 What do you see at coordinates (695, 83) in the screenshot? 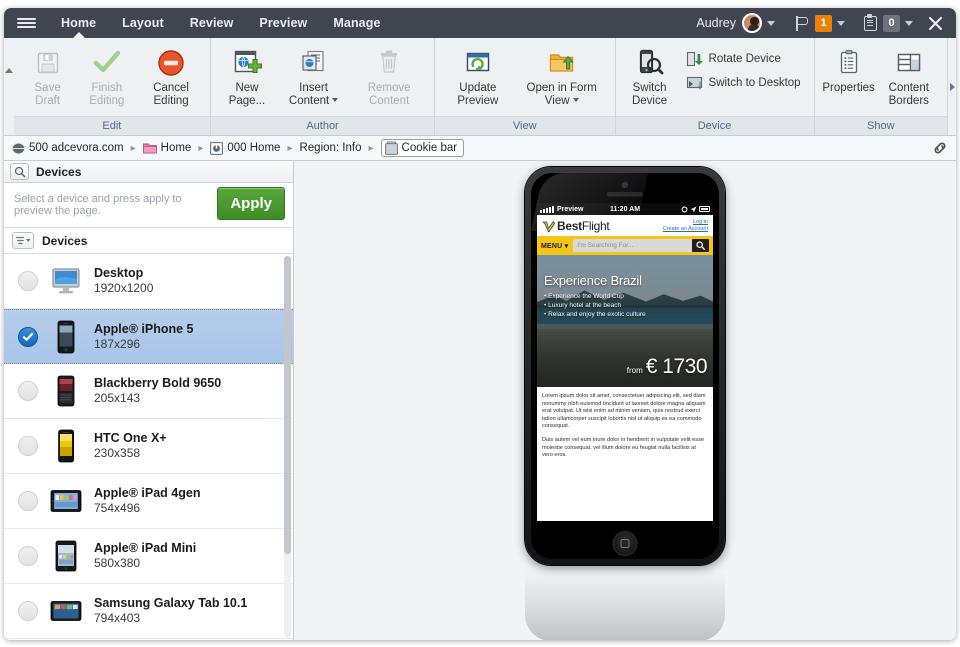
I see `switch-desktop-icon` at bounding box center [695, 83].